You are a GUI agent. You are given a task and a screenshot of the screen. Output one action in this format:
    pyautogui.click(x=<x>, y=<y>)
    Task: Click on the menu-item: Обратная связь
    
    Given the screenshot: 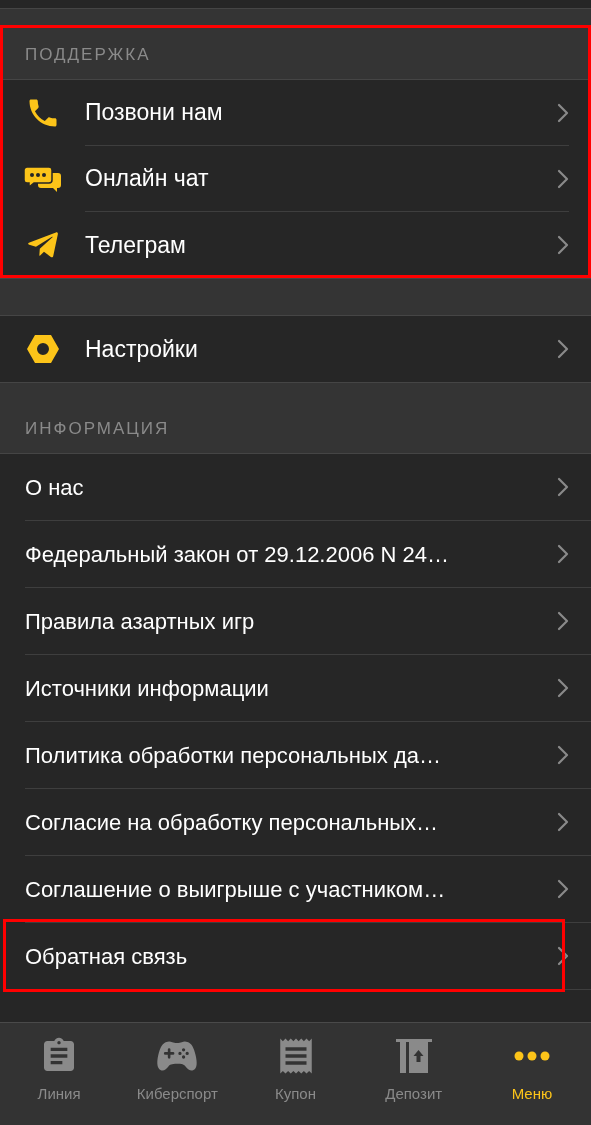 What is the action you would take?
    pyautogui.click(x=308, y=956)
    